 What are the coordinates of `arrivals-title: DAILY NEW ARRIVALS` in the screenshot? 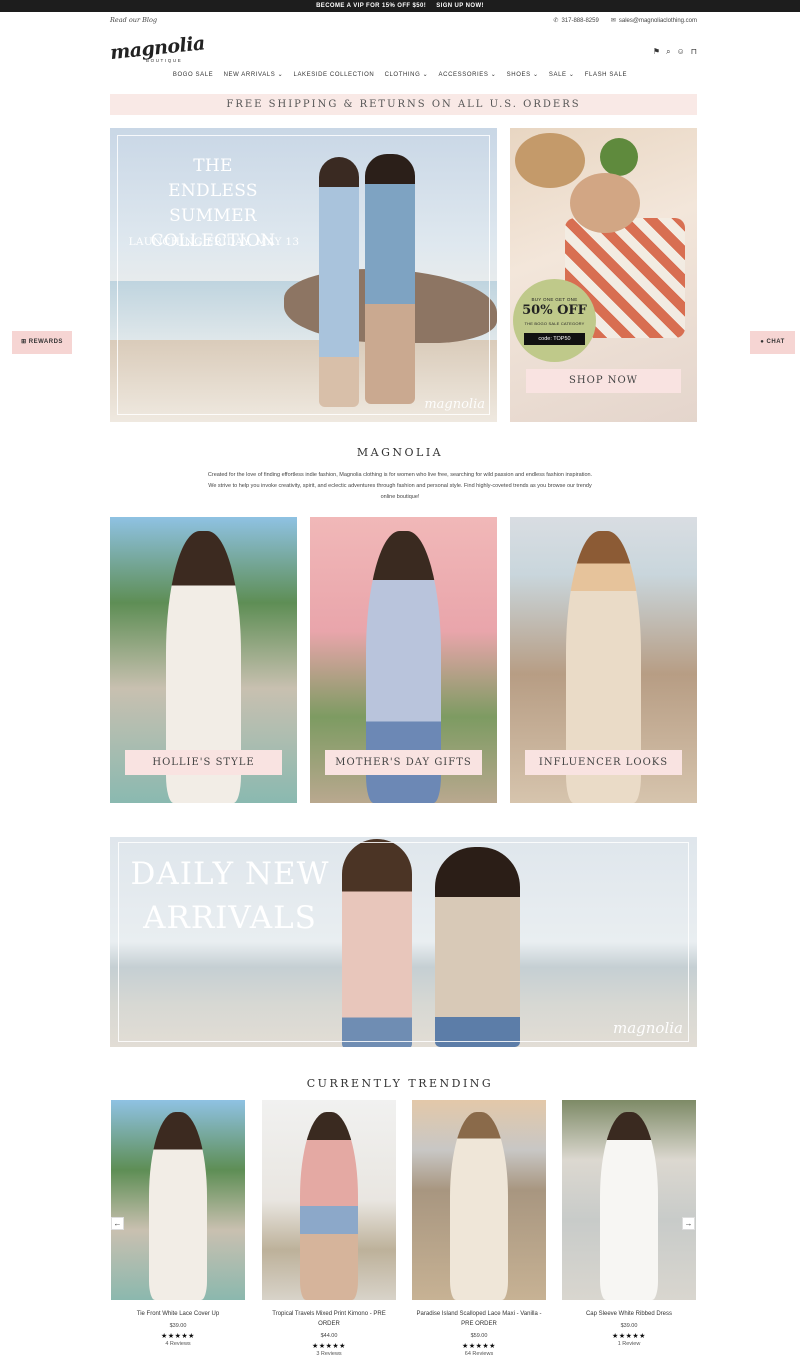 It's located at (230, 896).